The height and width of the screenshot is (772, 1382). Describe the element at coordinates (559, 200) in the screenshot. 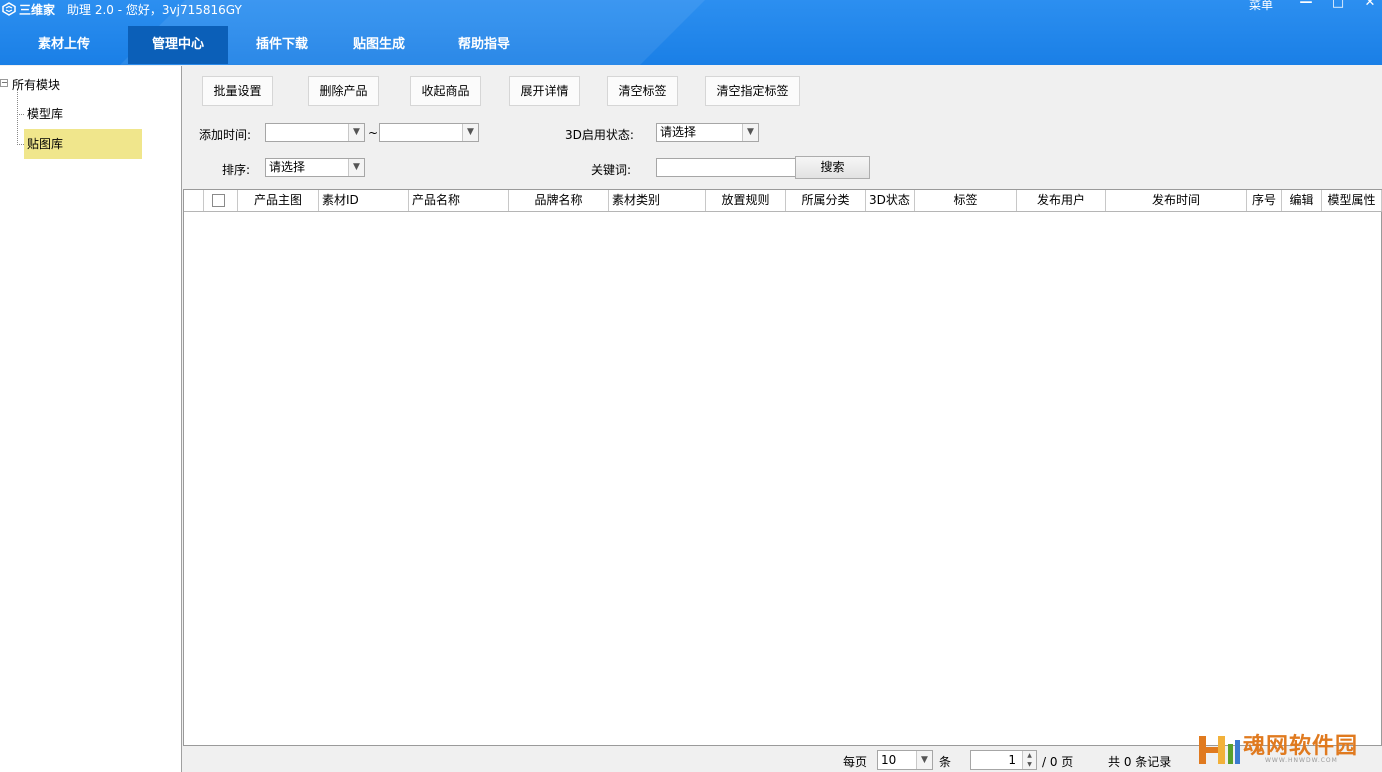

I see `col-brand-name: 品牌名称` at that location.